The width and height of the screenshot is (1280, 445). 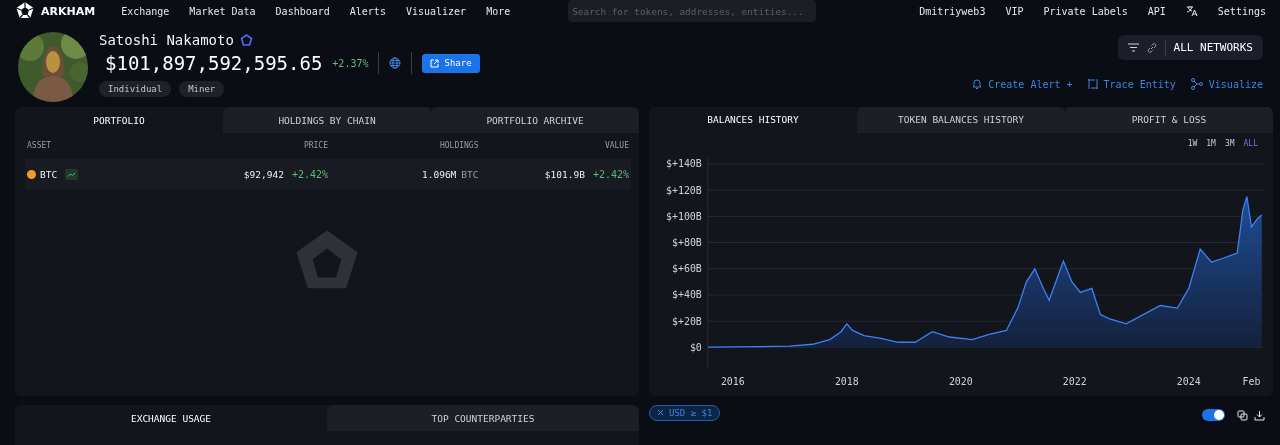 What do you see at coordinates (535, 120) in the screenshot?
I see `tab: PORTFOLIO ARCHIVE` at bounding box center [535, 120].